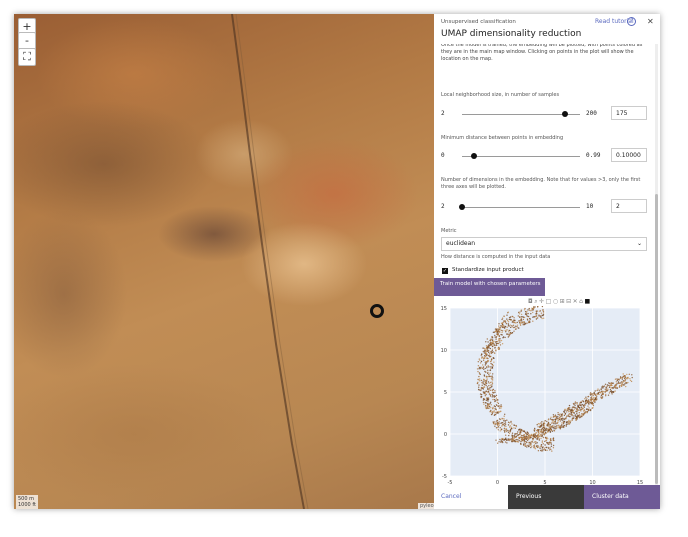 Image resolution: width=688 pixels, height=537 pixels. What do you see at coordinates (546, 497) in the screenshot?
I see `previous-button: Previous` at bounding box center [546, 497].